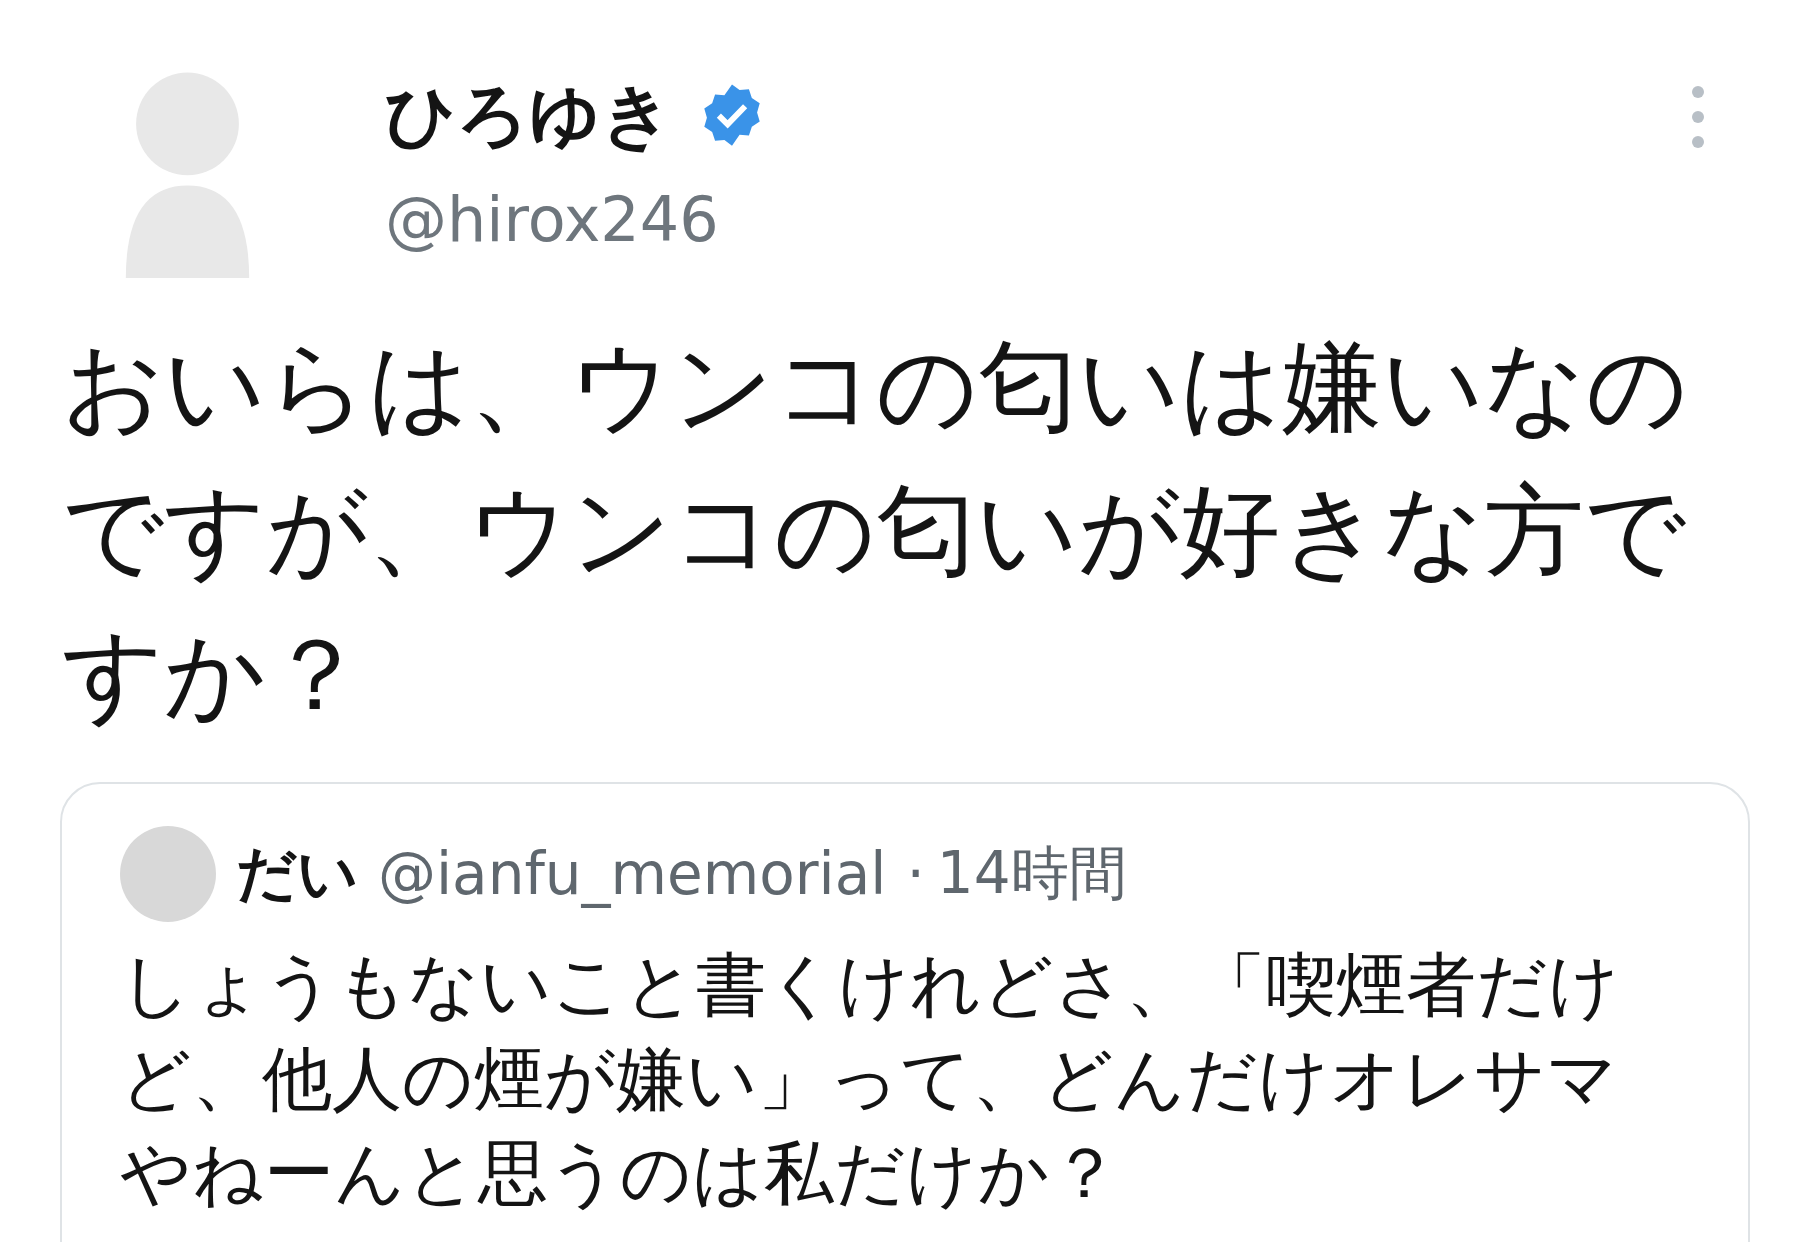 Image resolution: width=1806 pixels, height=1242 pixels. Describe the element at coordinates (1031, 873) in the screenshot. I see `quoted-time: 14時間` at that location.